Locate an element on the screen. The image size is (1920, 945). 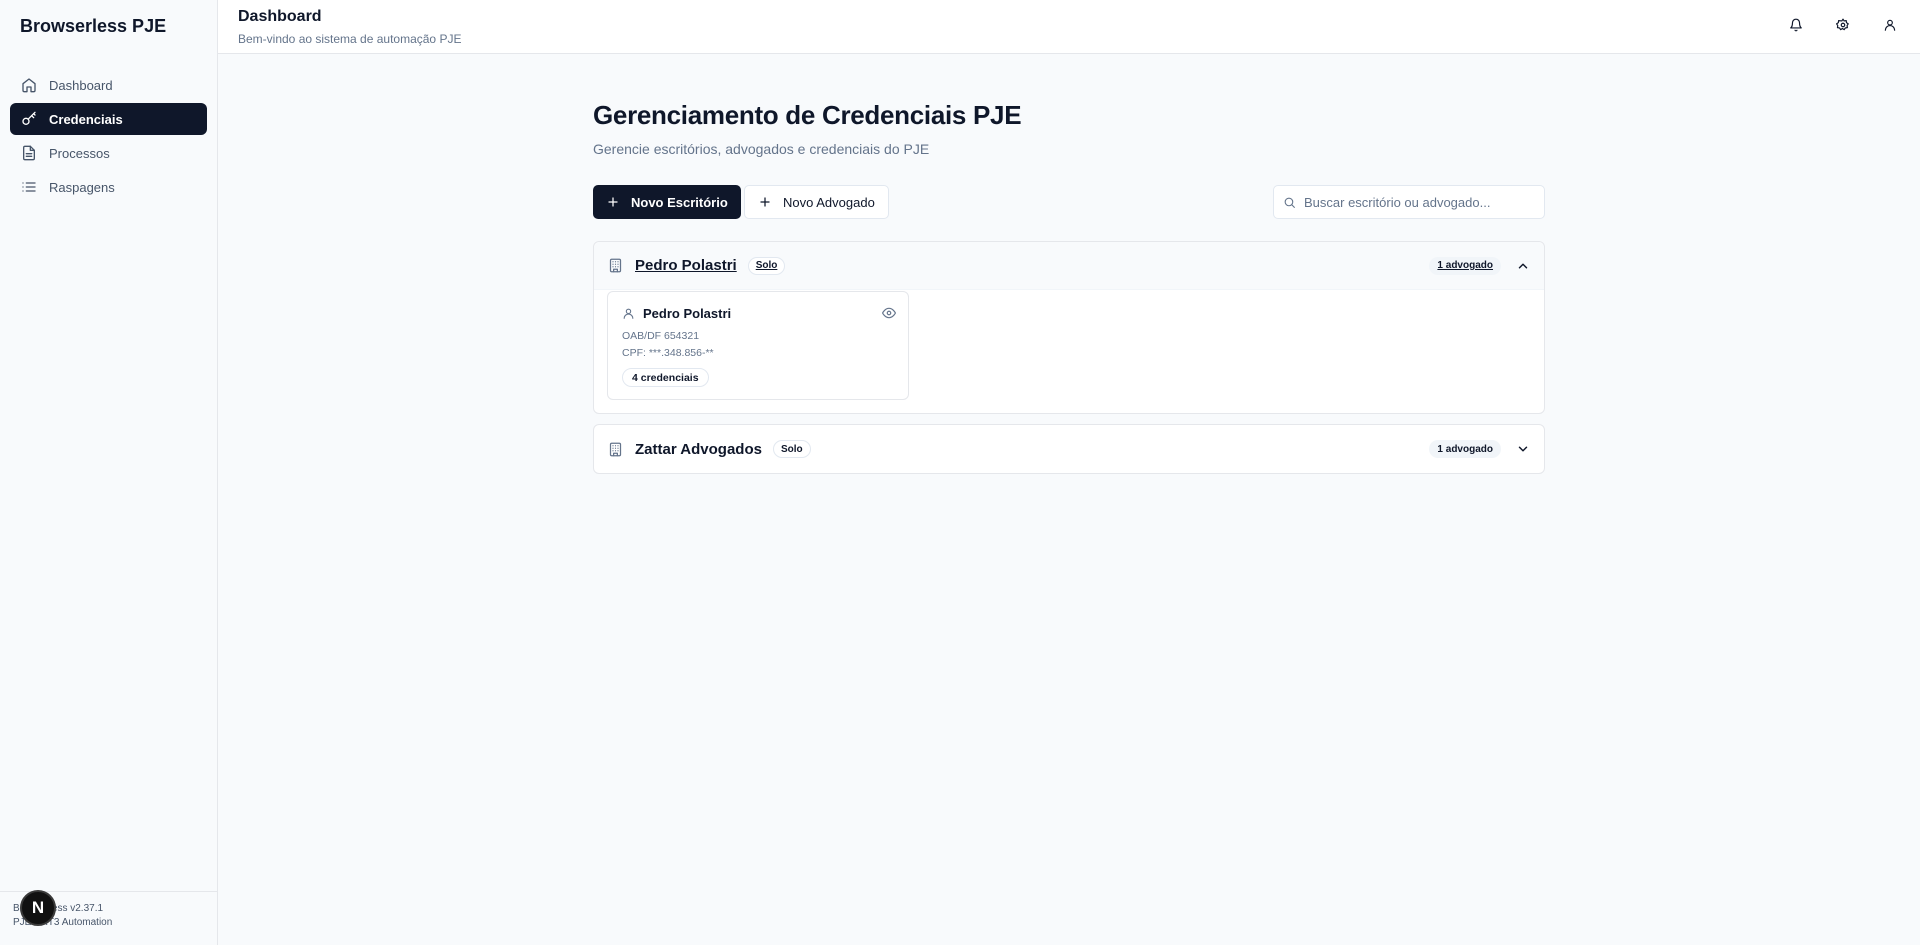
sidebar-item-label: Raspagens is located at coordinates (82, 187).